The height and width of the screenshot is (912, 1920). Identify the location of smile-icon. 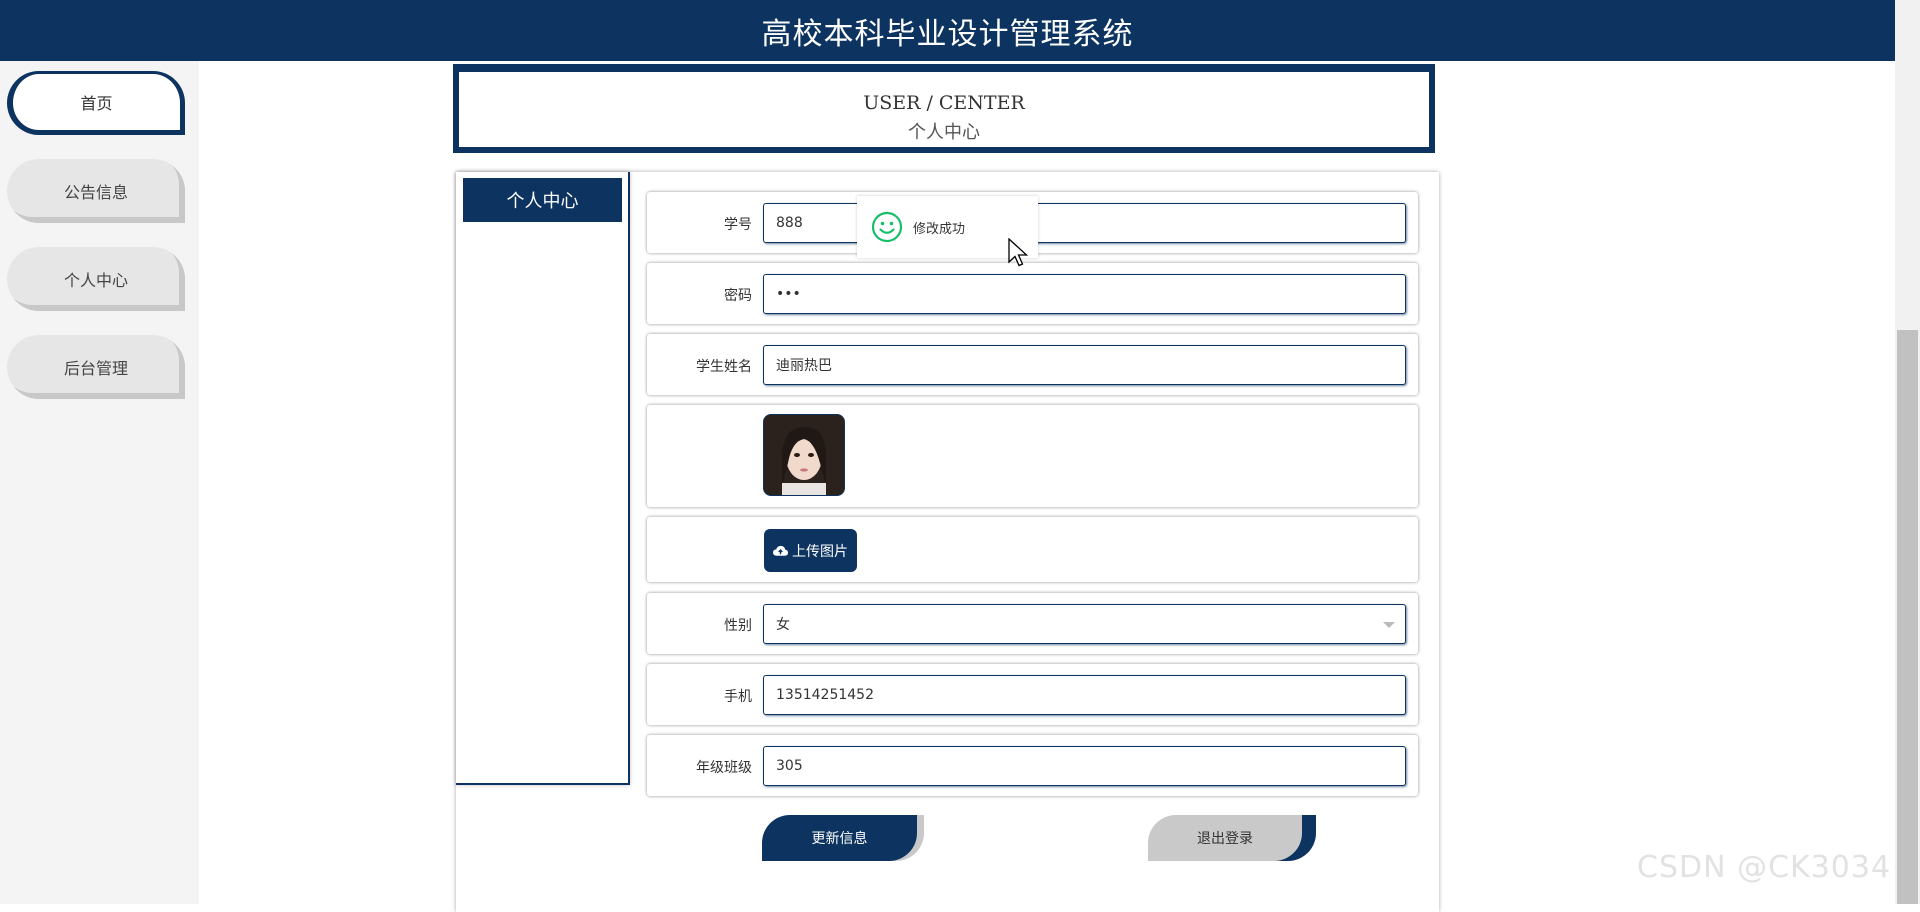
(887, 227).